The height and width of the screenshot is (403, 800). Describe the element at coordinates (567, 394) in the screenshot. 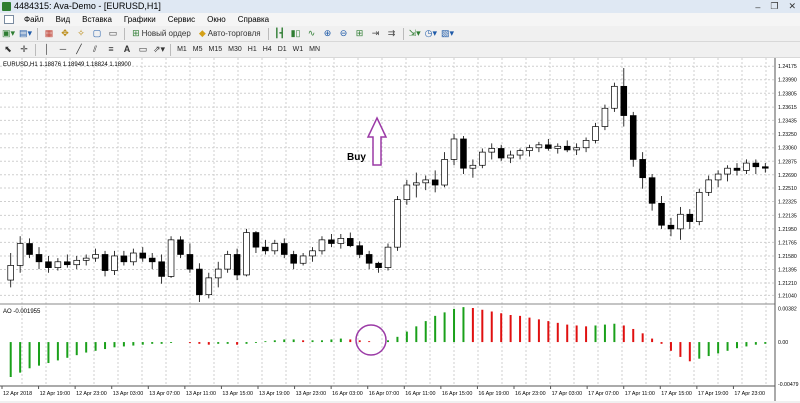

I see `time-tick-label: 17 Apr 03:00` at that location.